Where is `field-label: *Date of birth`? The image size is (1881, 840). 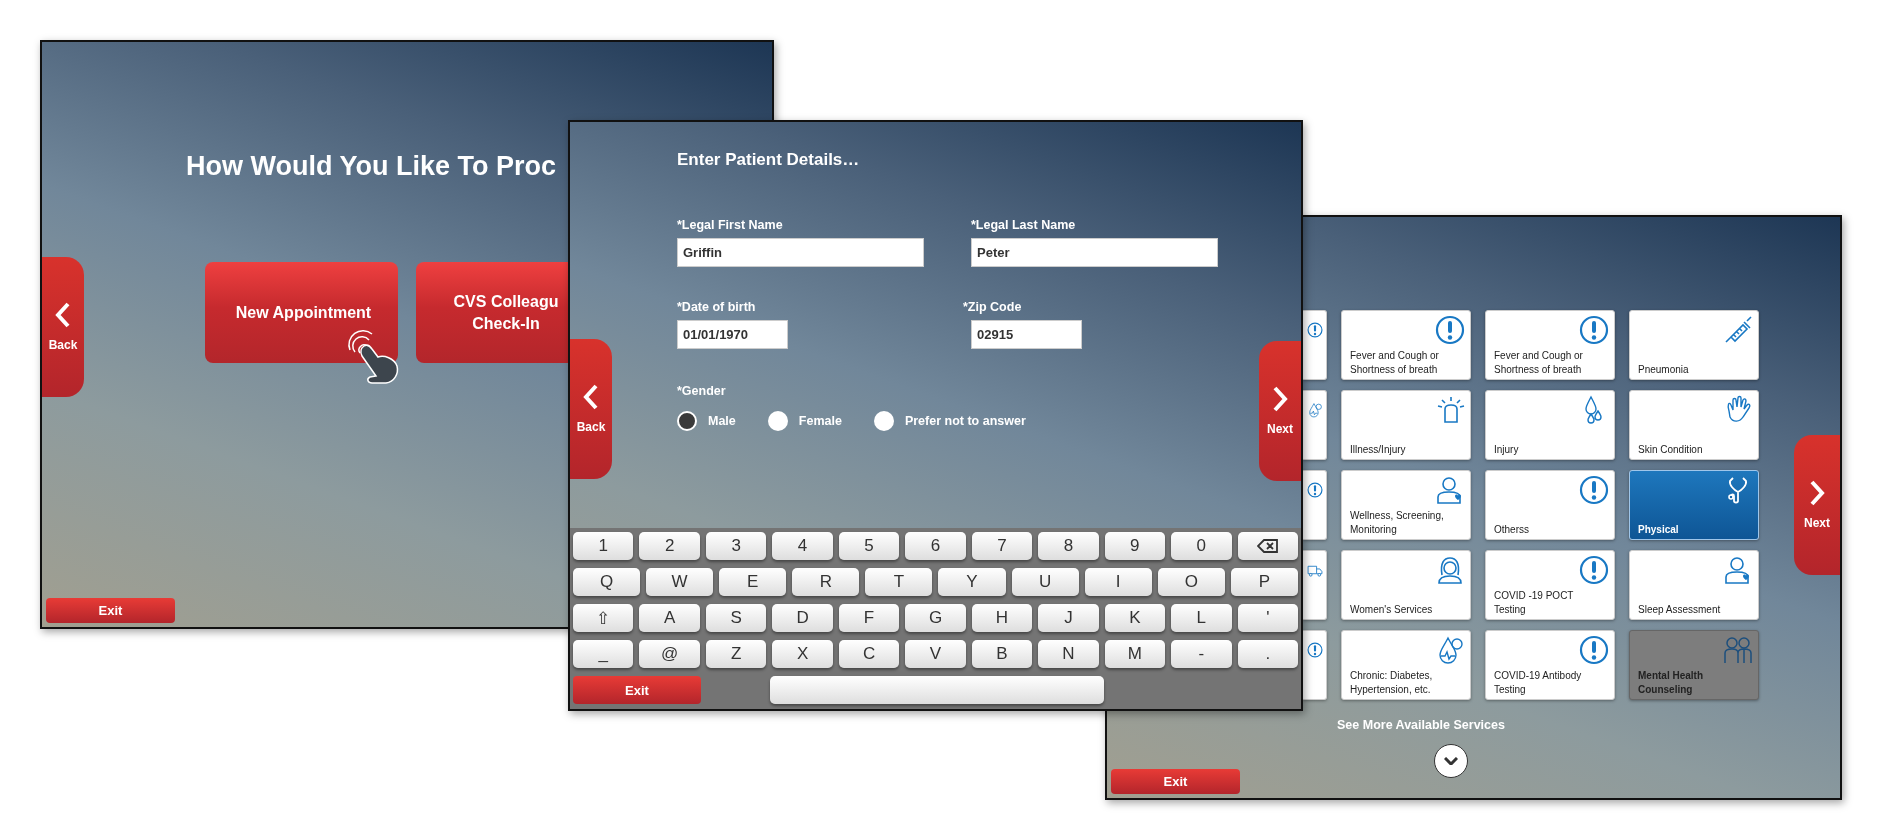 field-label: *Date of birth is located at coordinates (717, 307).